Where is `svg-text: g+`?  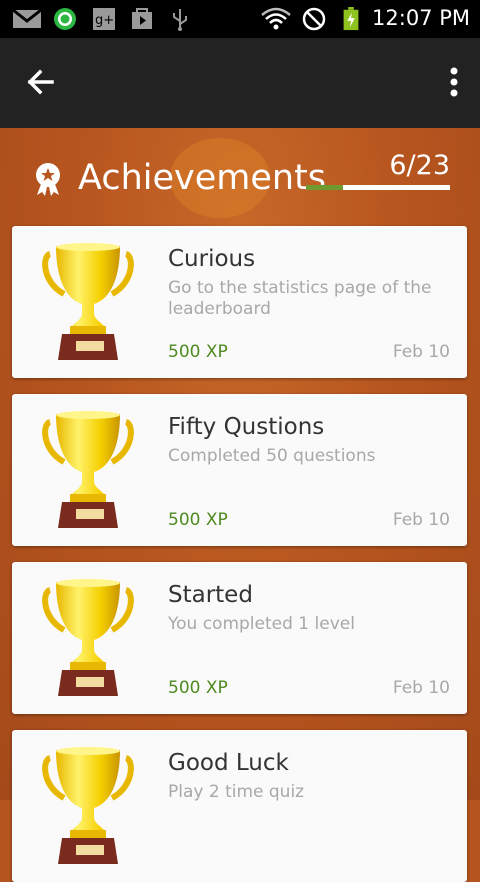 svg-text: g+ is located at coordinates (104, 20).